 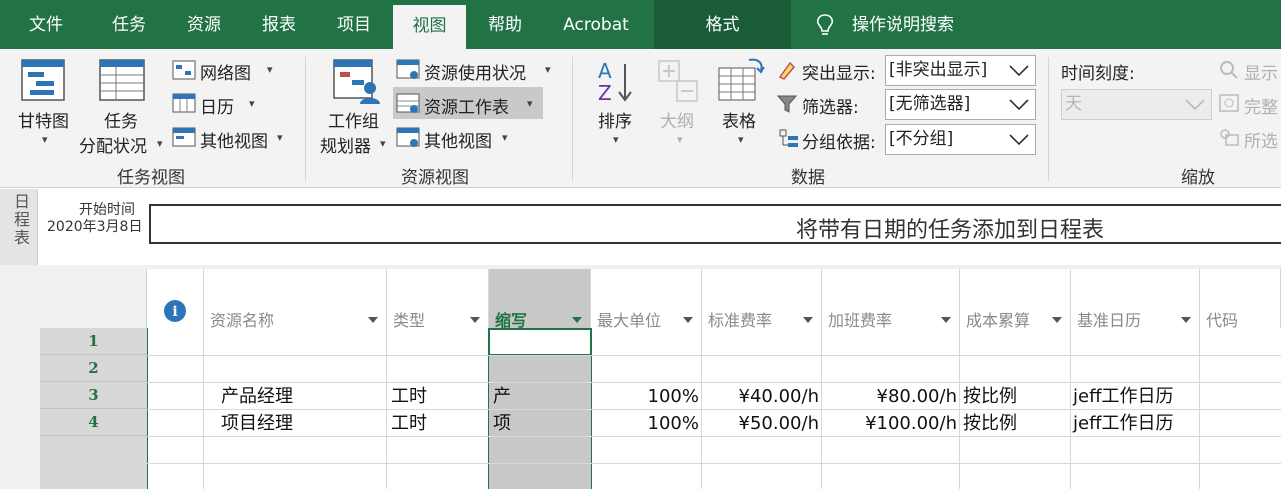 What do you see at coordinates (1135, 300) in the screenshot?
I see `column-header-base-calendar: 基准日历` at bounding box center [1135, 300].